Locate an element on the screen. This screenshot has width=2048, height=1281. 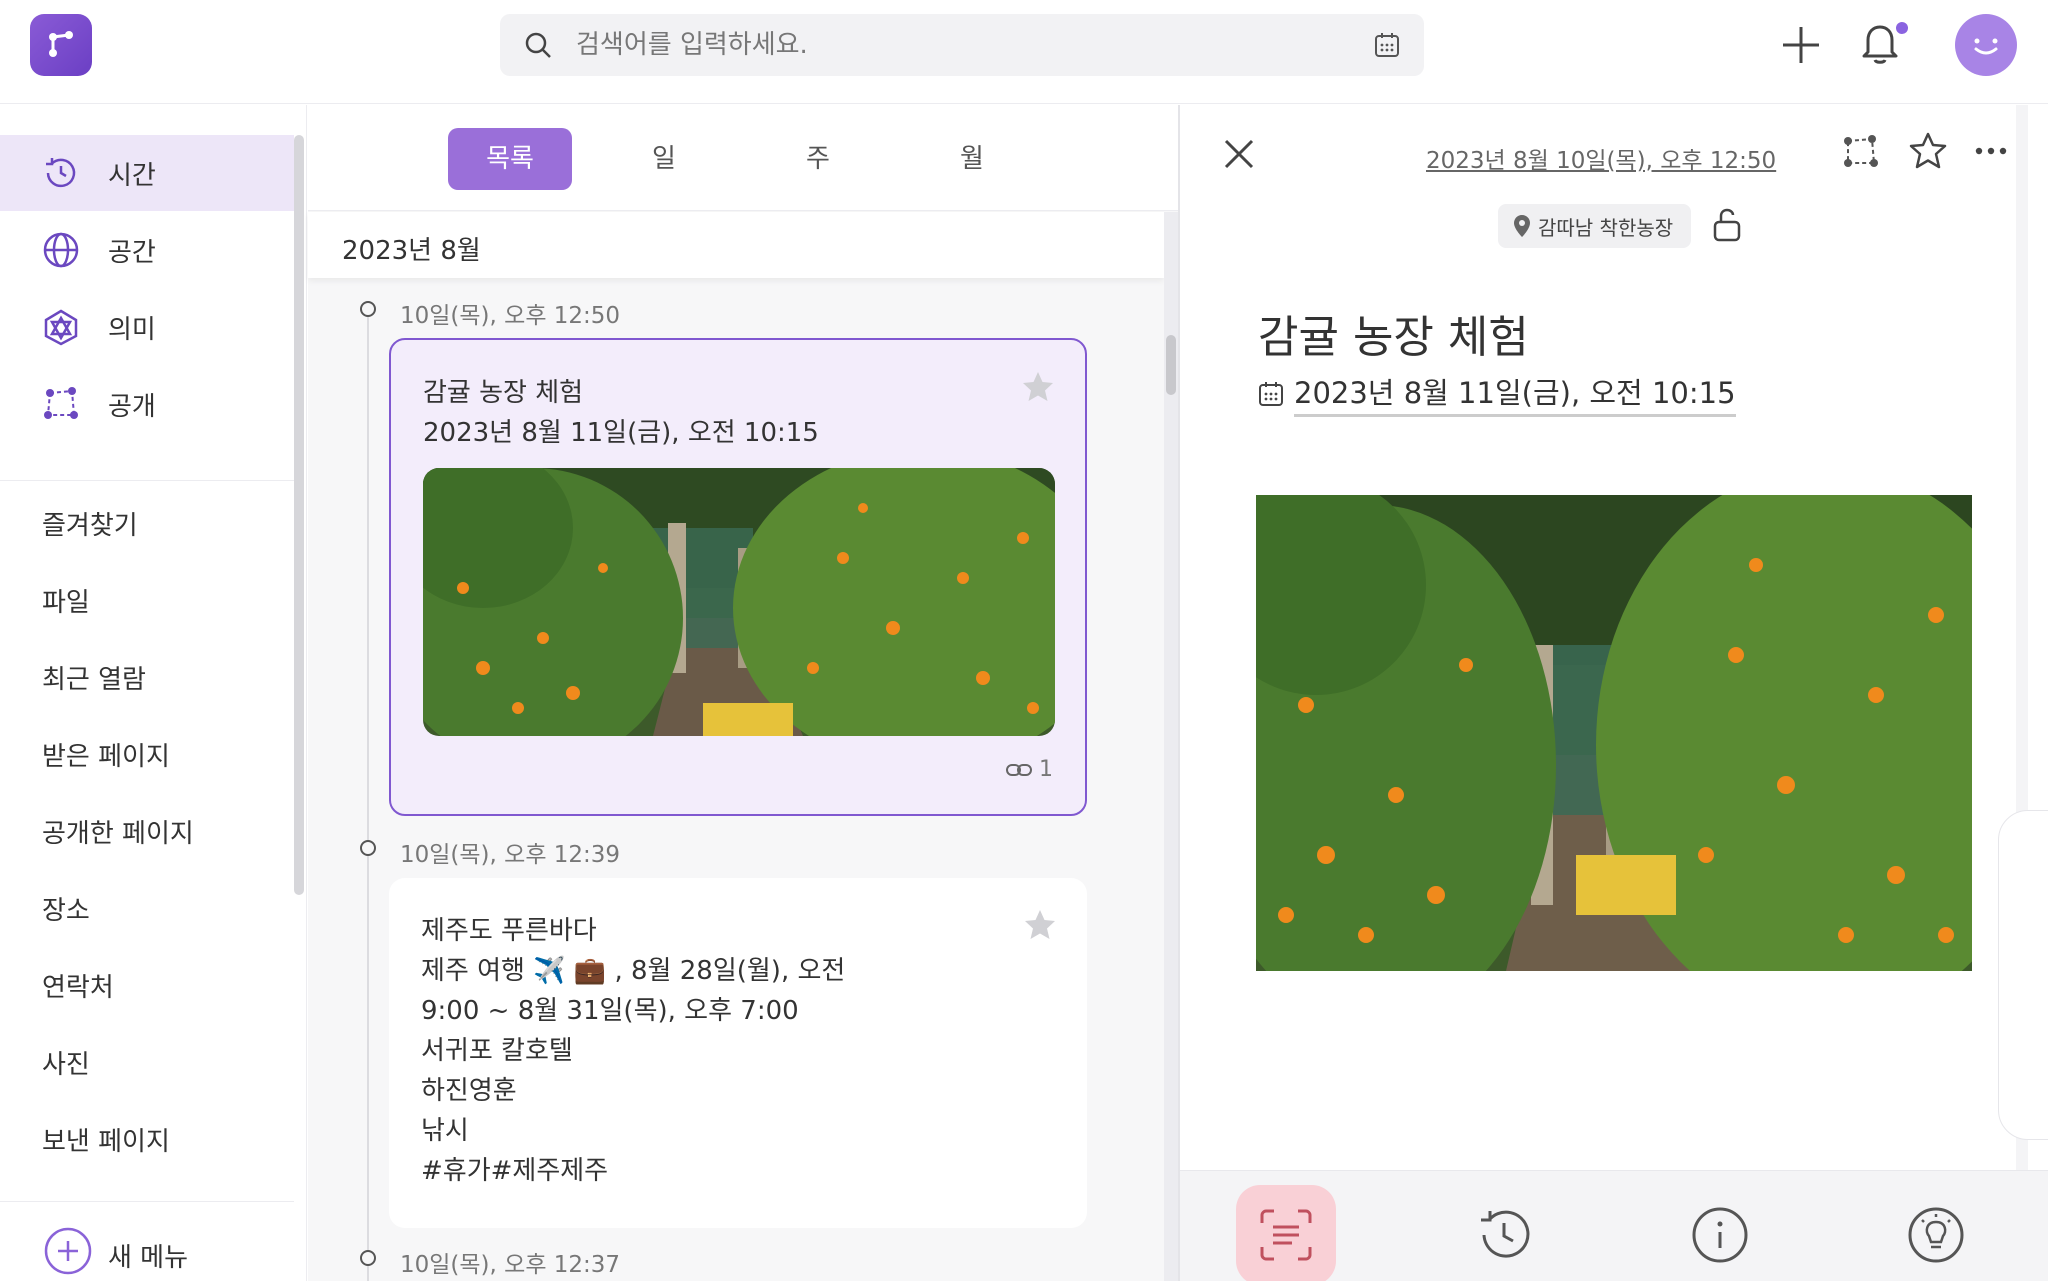
info-button is located at coordinates (1720, 1233).